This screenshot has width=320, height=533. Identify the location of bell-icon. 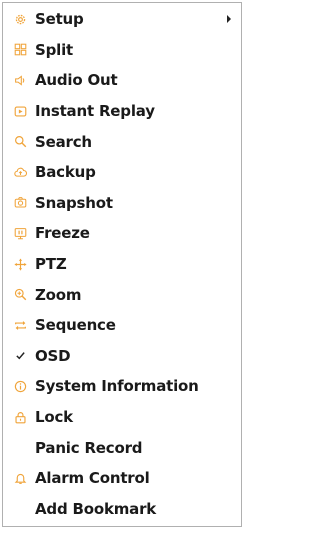
(20, 478).